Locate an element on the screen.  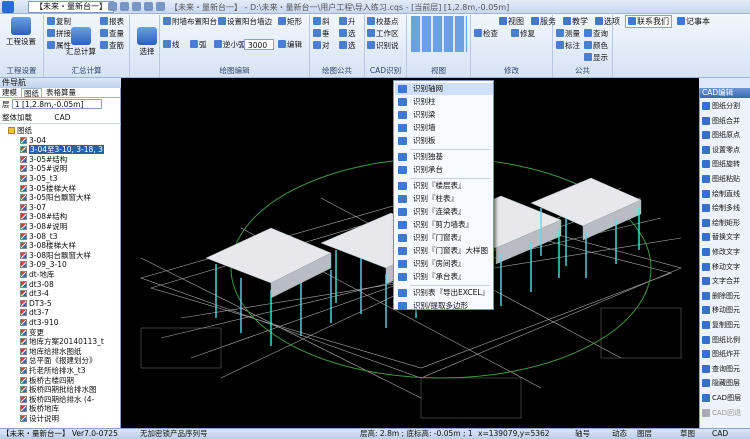
cad-edit-item: 图纸原点 is located at coordinates (725, 135).